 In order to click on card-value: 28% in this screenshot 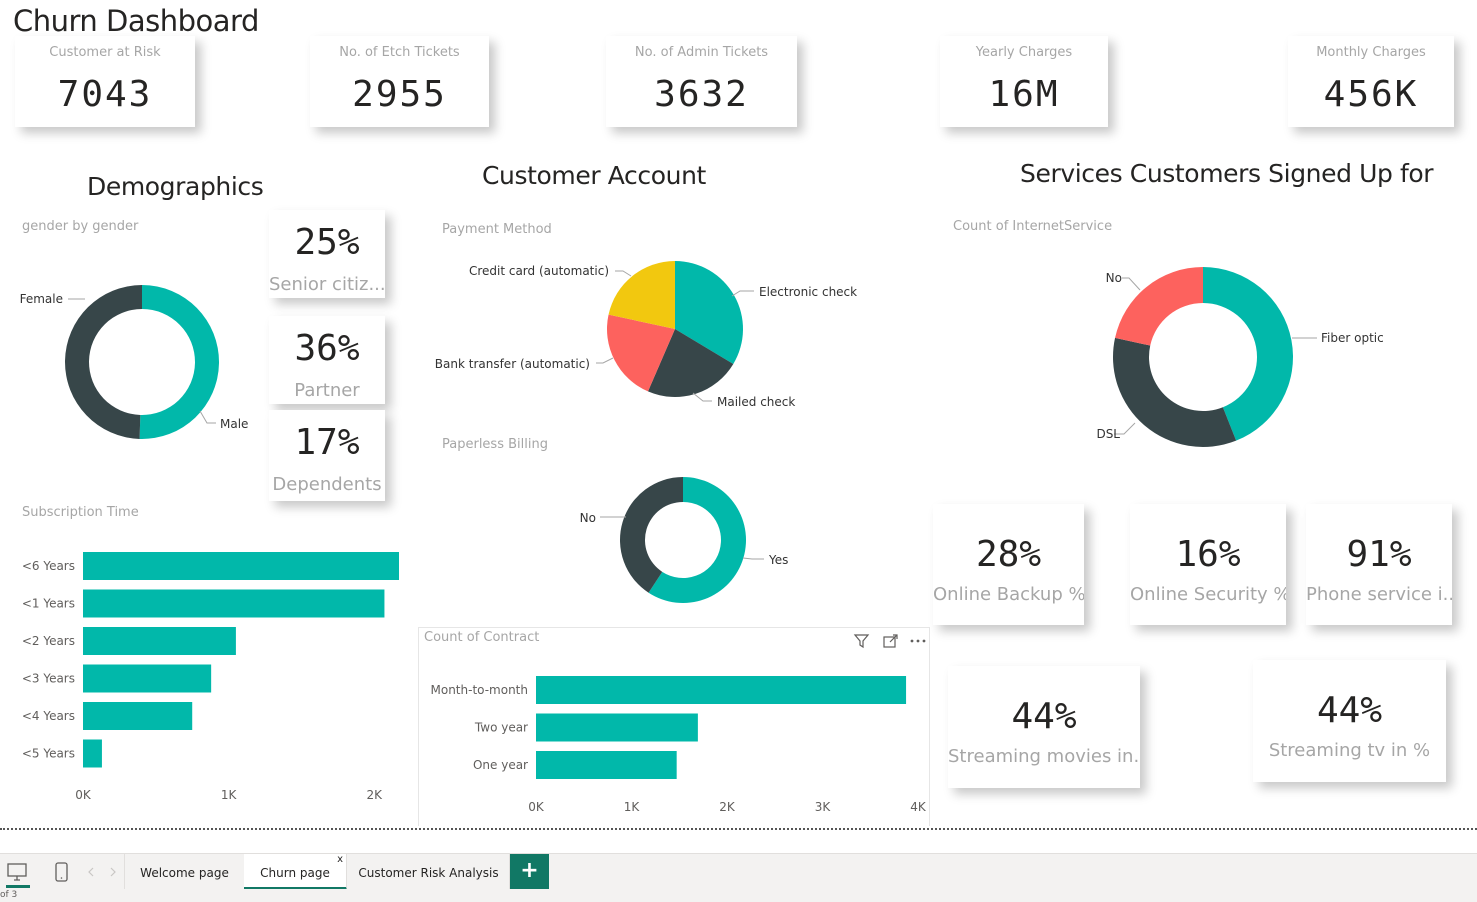, I will do `click(1008, 554)`.